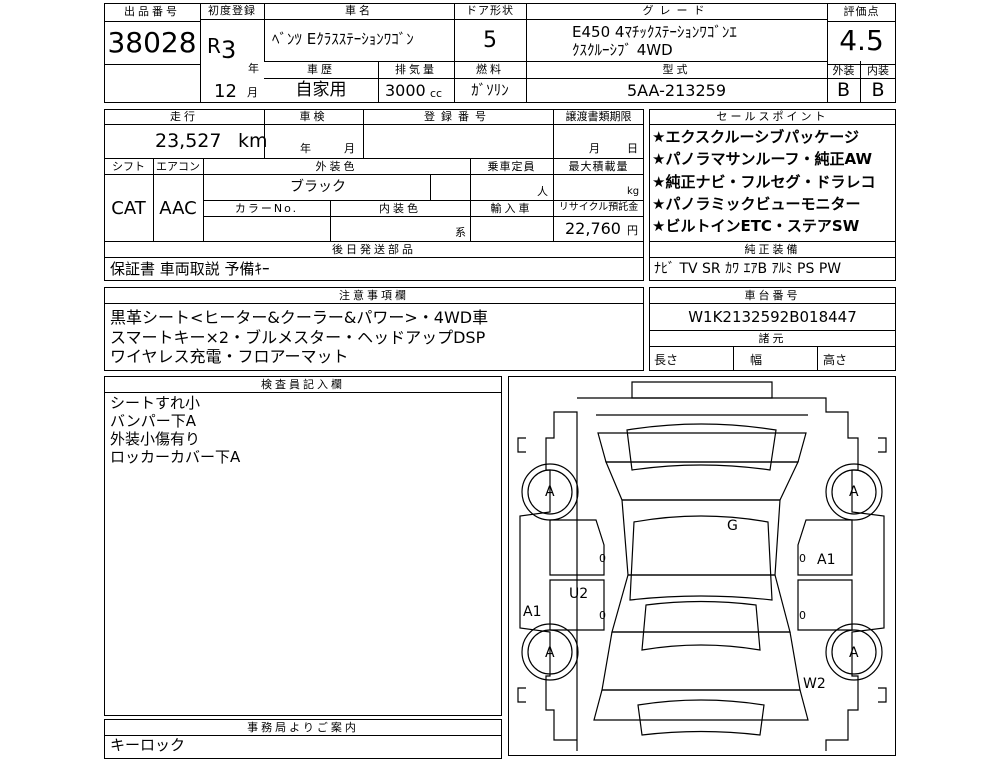 This screenshot has width=1001, height=759. I want to click on damage-mark: W2, so click(814, 684).